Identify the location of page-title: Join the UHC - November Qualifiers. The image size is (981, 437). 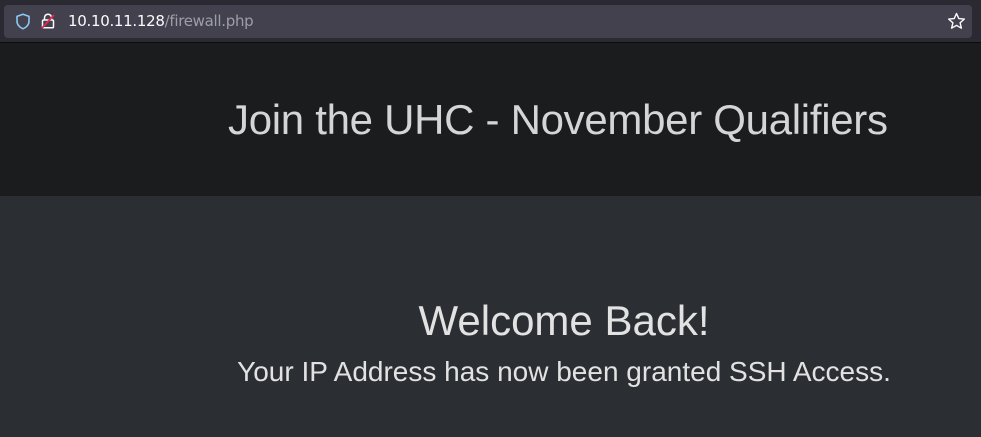
(558, 119).